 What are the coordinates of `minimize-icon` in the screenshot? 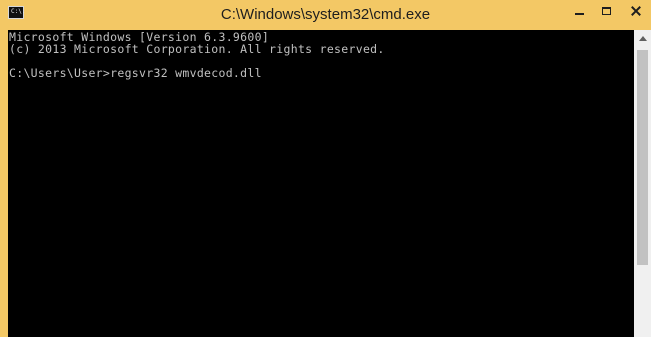 It's located at (579, 13).